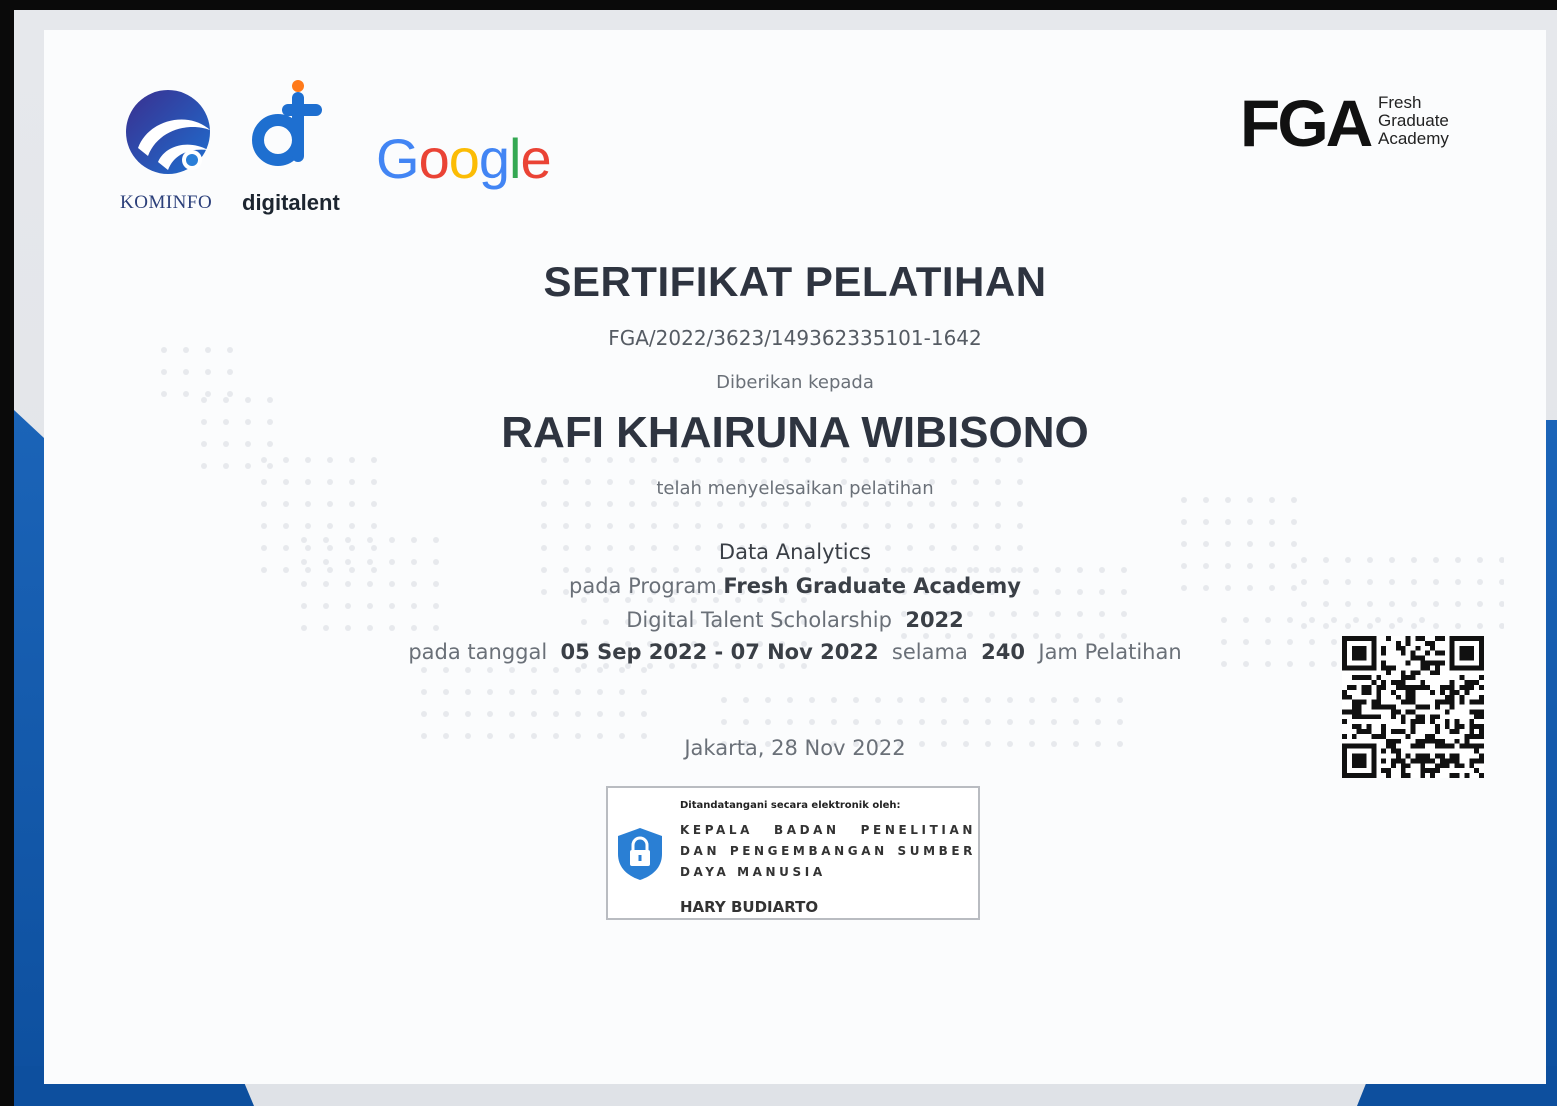 The width and height of the screenshot is (1557, 1106). What do you see at coordinates (1413, 138) in the screenshot?
I see `fga-sub-line: Academy` at bounding box center [1413, 138].